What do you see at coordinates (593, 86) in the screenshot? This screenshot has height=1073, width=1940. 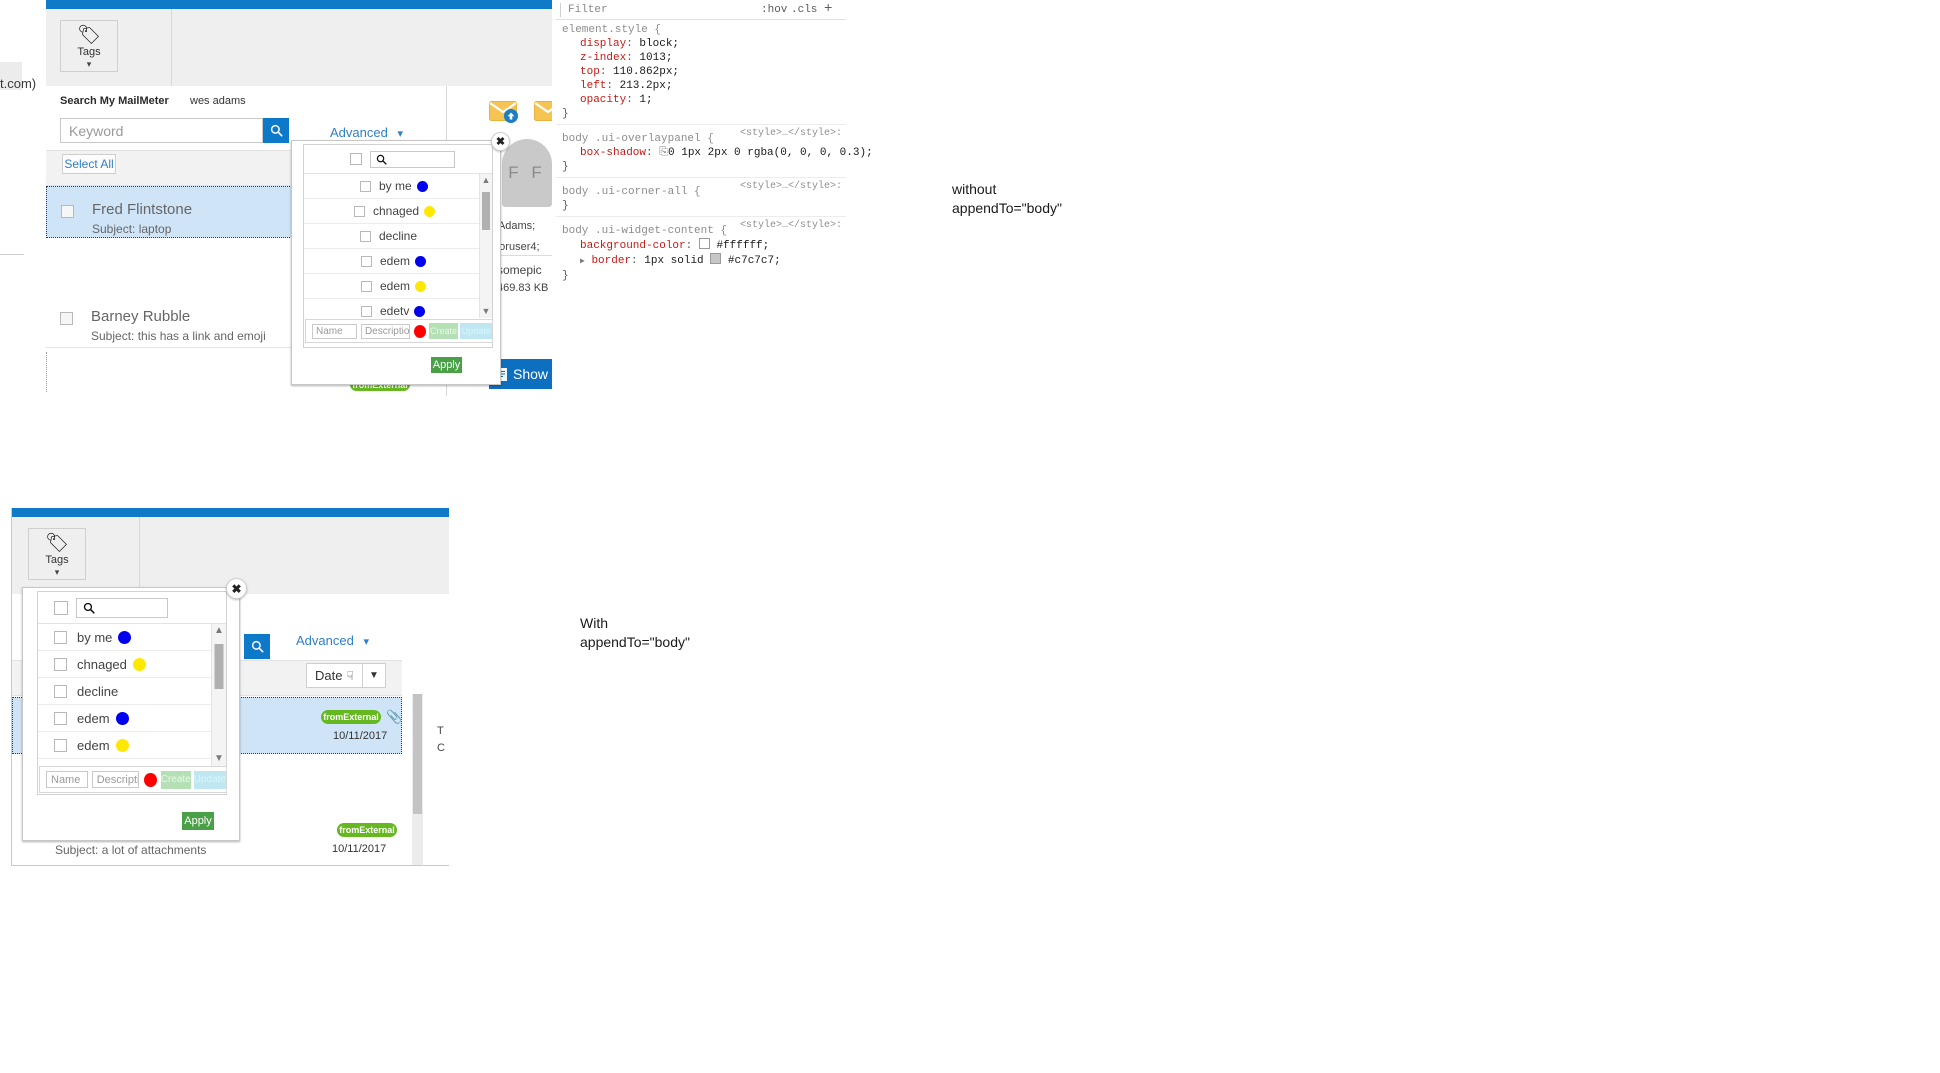 I see `css-property: left` at bounding box center [593, 86].